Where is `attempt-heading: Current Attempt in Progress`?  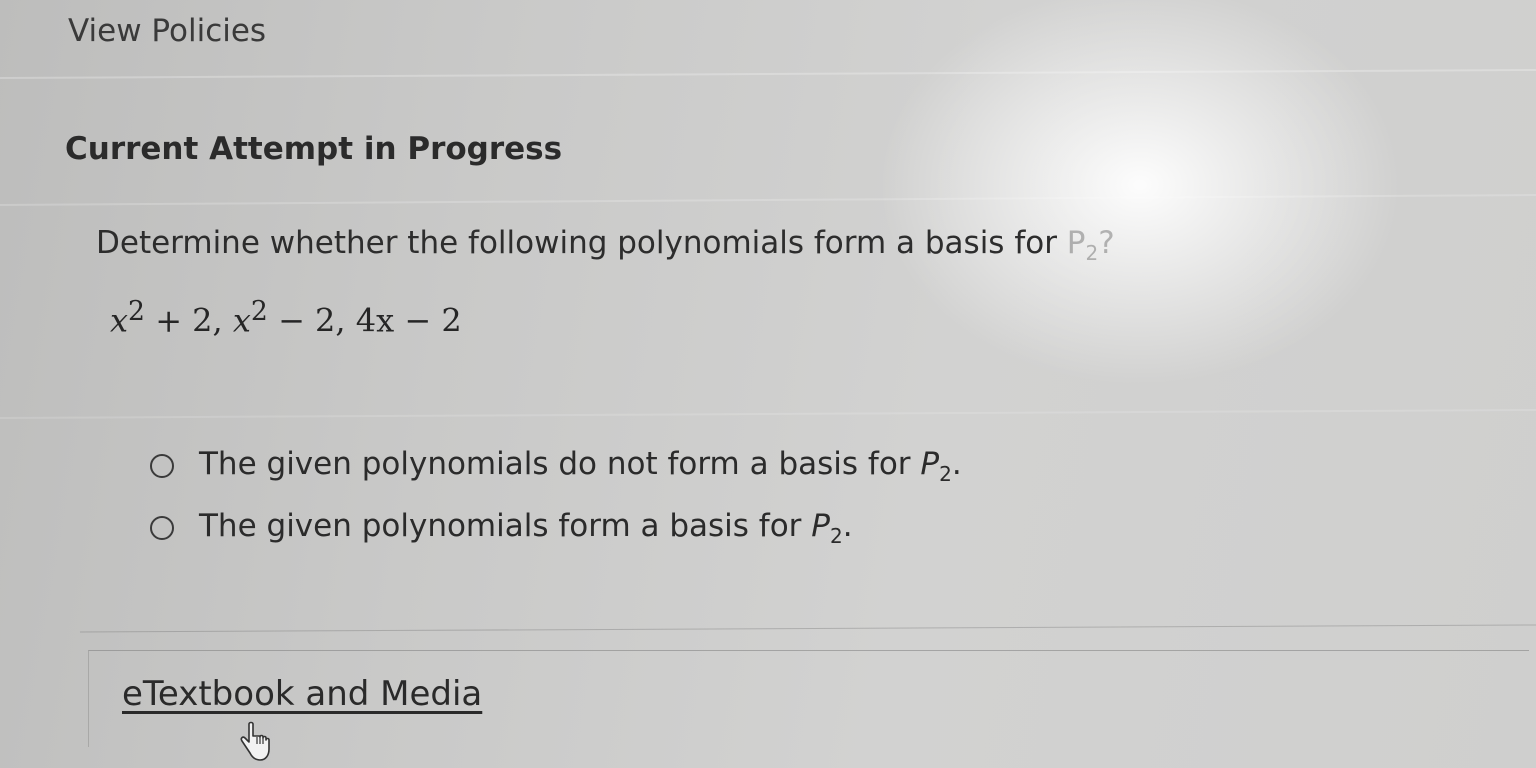
attempt-heading: Current Attempt in Progress is located at coordinates (314, 149).